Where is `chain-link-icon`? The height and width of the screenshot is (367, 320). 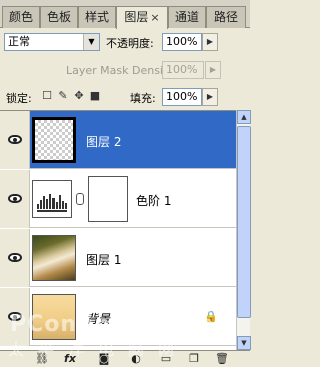
chain-link-icon is located at coordinates (80, 199).